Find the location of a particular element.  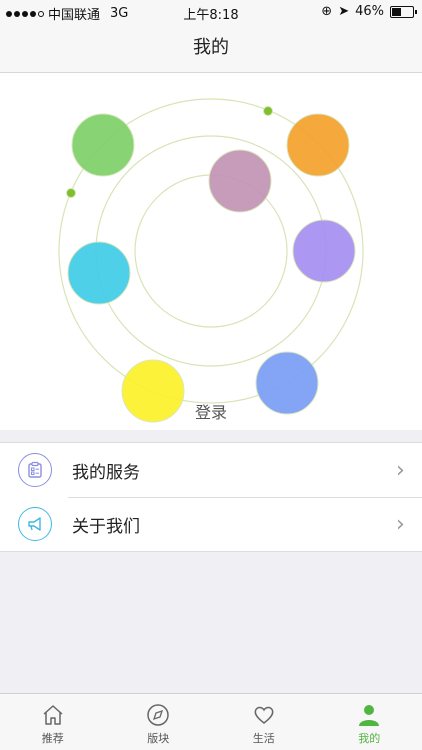

battery-icon is located at coordinates (403, 11).